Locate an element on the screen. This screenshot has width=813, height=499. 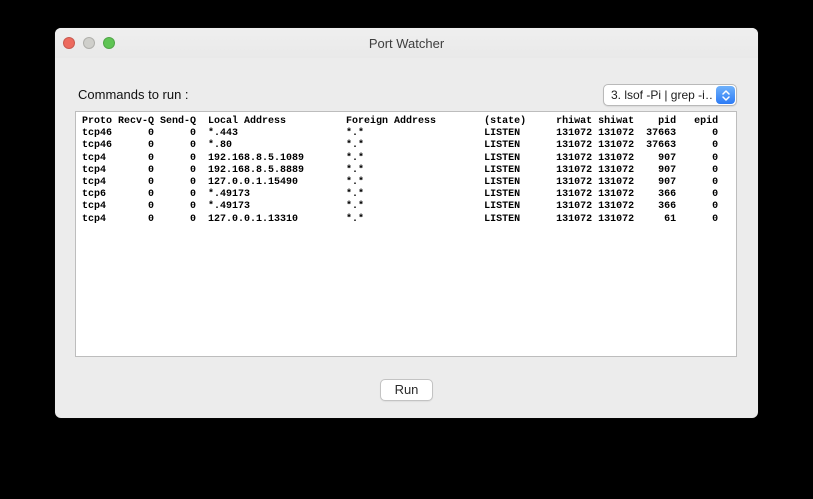
run-button: Run is located at coordinates (406, 390).